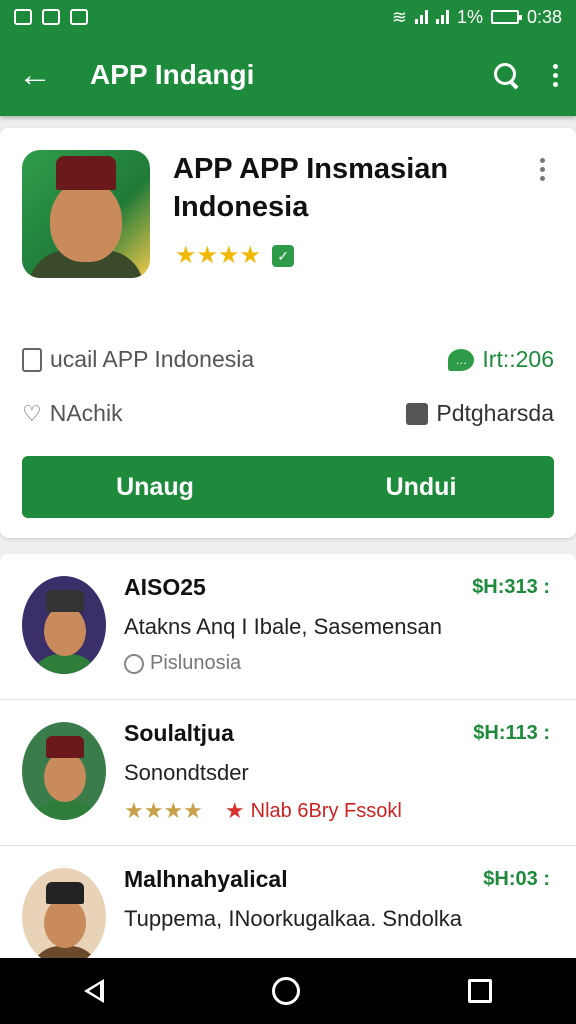  What do you see at coordinates (152, 359) in the screenshot?
I see `developer-name: ucail APP Indonesia` at bounding box center [152, 359].